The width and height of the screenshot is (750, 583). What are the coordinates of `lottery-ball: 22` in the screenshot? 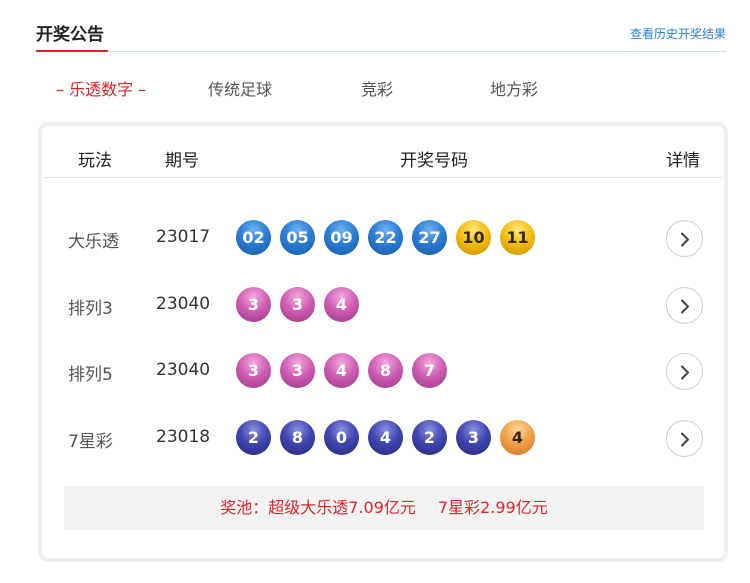 It's located at (385, 237).